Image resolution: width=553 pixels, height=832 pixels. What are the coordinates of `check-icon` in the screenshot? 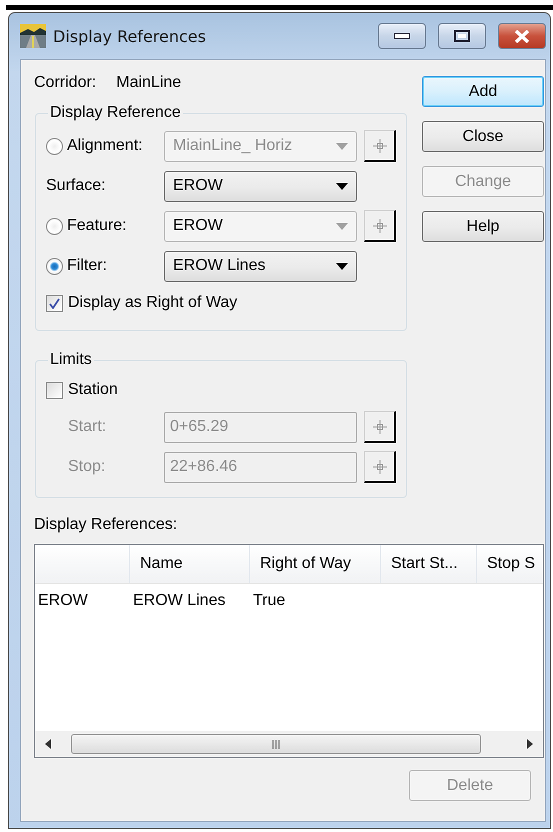 It's located at (54, 303).